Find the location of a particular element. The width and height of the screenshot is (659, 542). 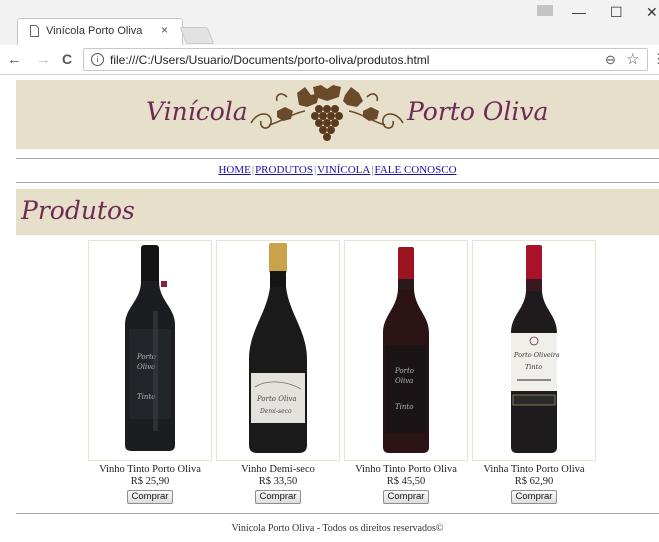

grapevine-logo is located at coordinates (327, 113).